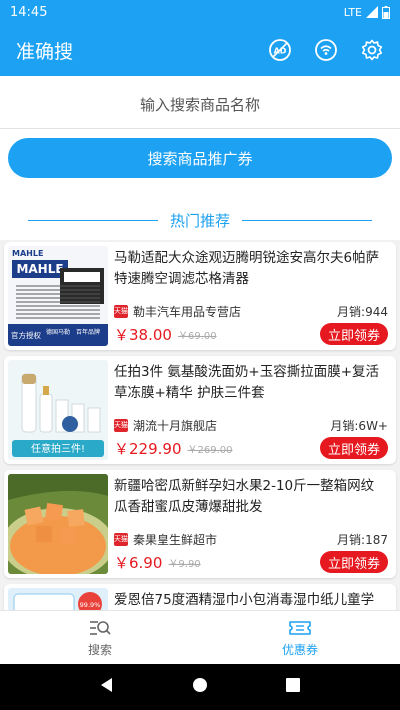 The height and width of the screenshot is (710, 400). What do you see at coordinates (58, 296) in the screenshot?
I see `product-image: MAHLE MAHLE 官方授权 德国马勒 百年品牌` at bounding box center [58, 296].